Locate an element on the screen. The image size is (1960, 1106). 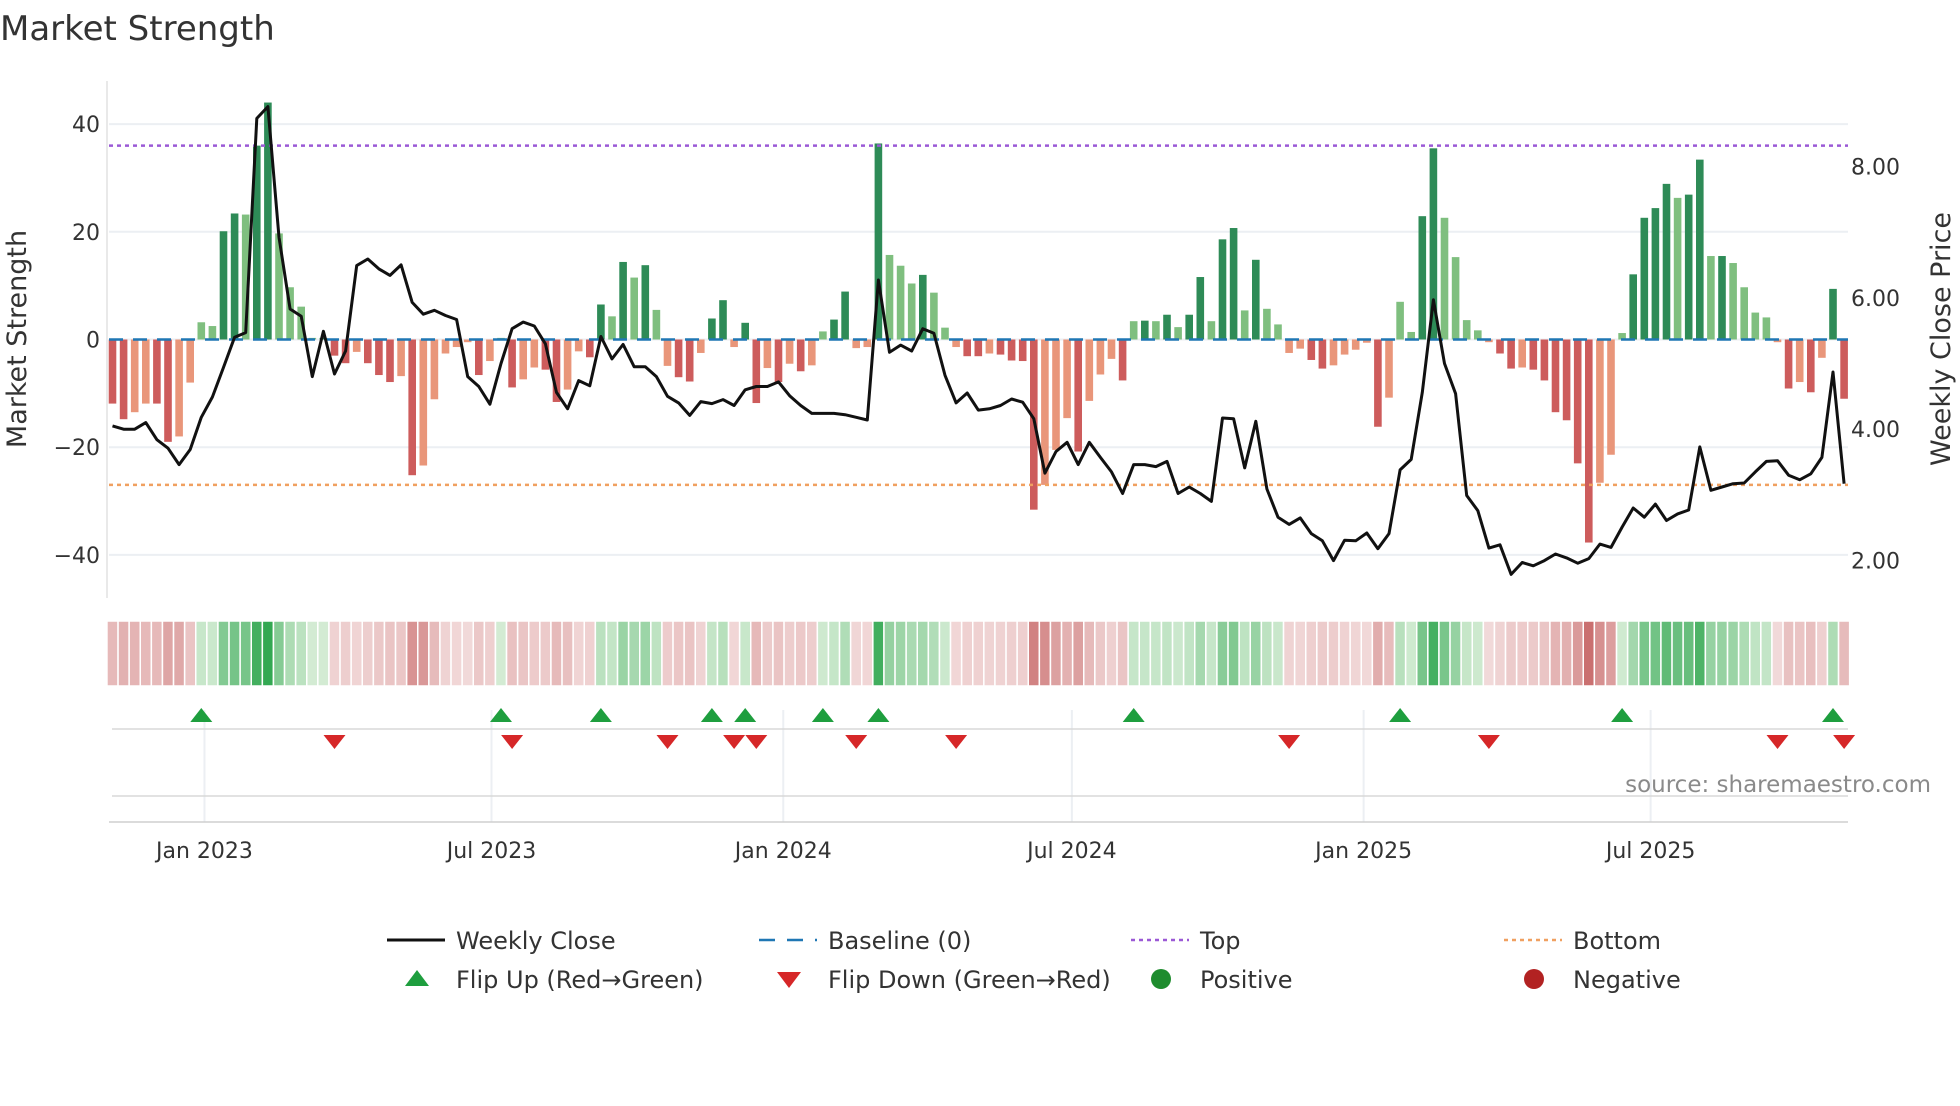
x-tick-label: Jan 2023 is located at coordinates (203, 851).